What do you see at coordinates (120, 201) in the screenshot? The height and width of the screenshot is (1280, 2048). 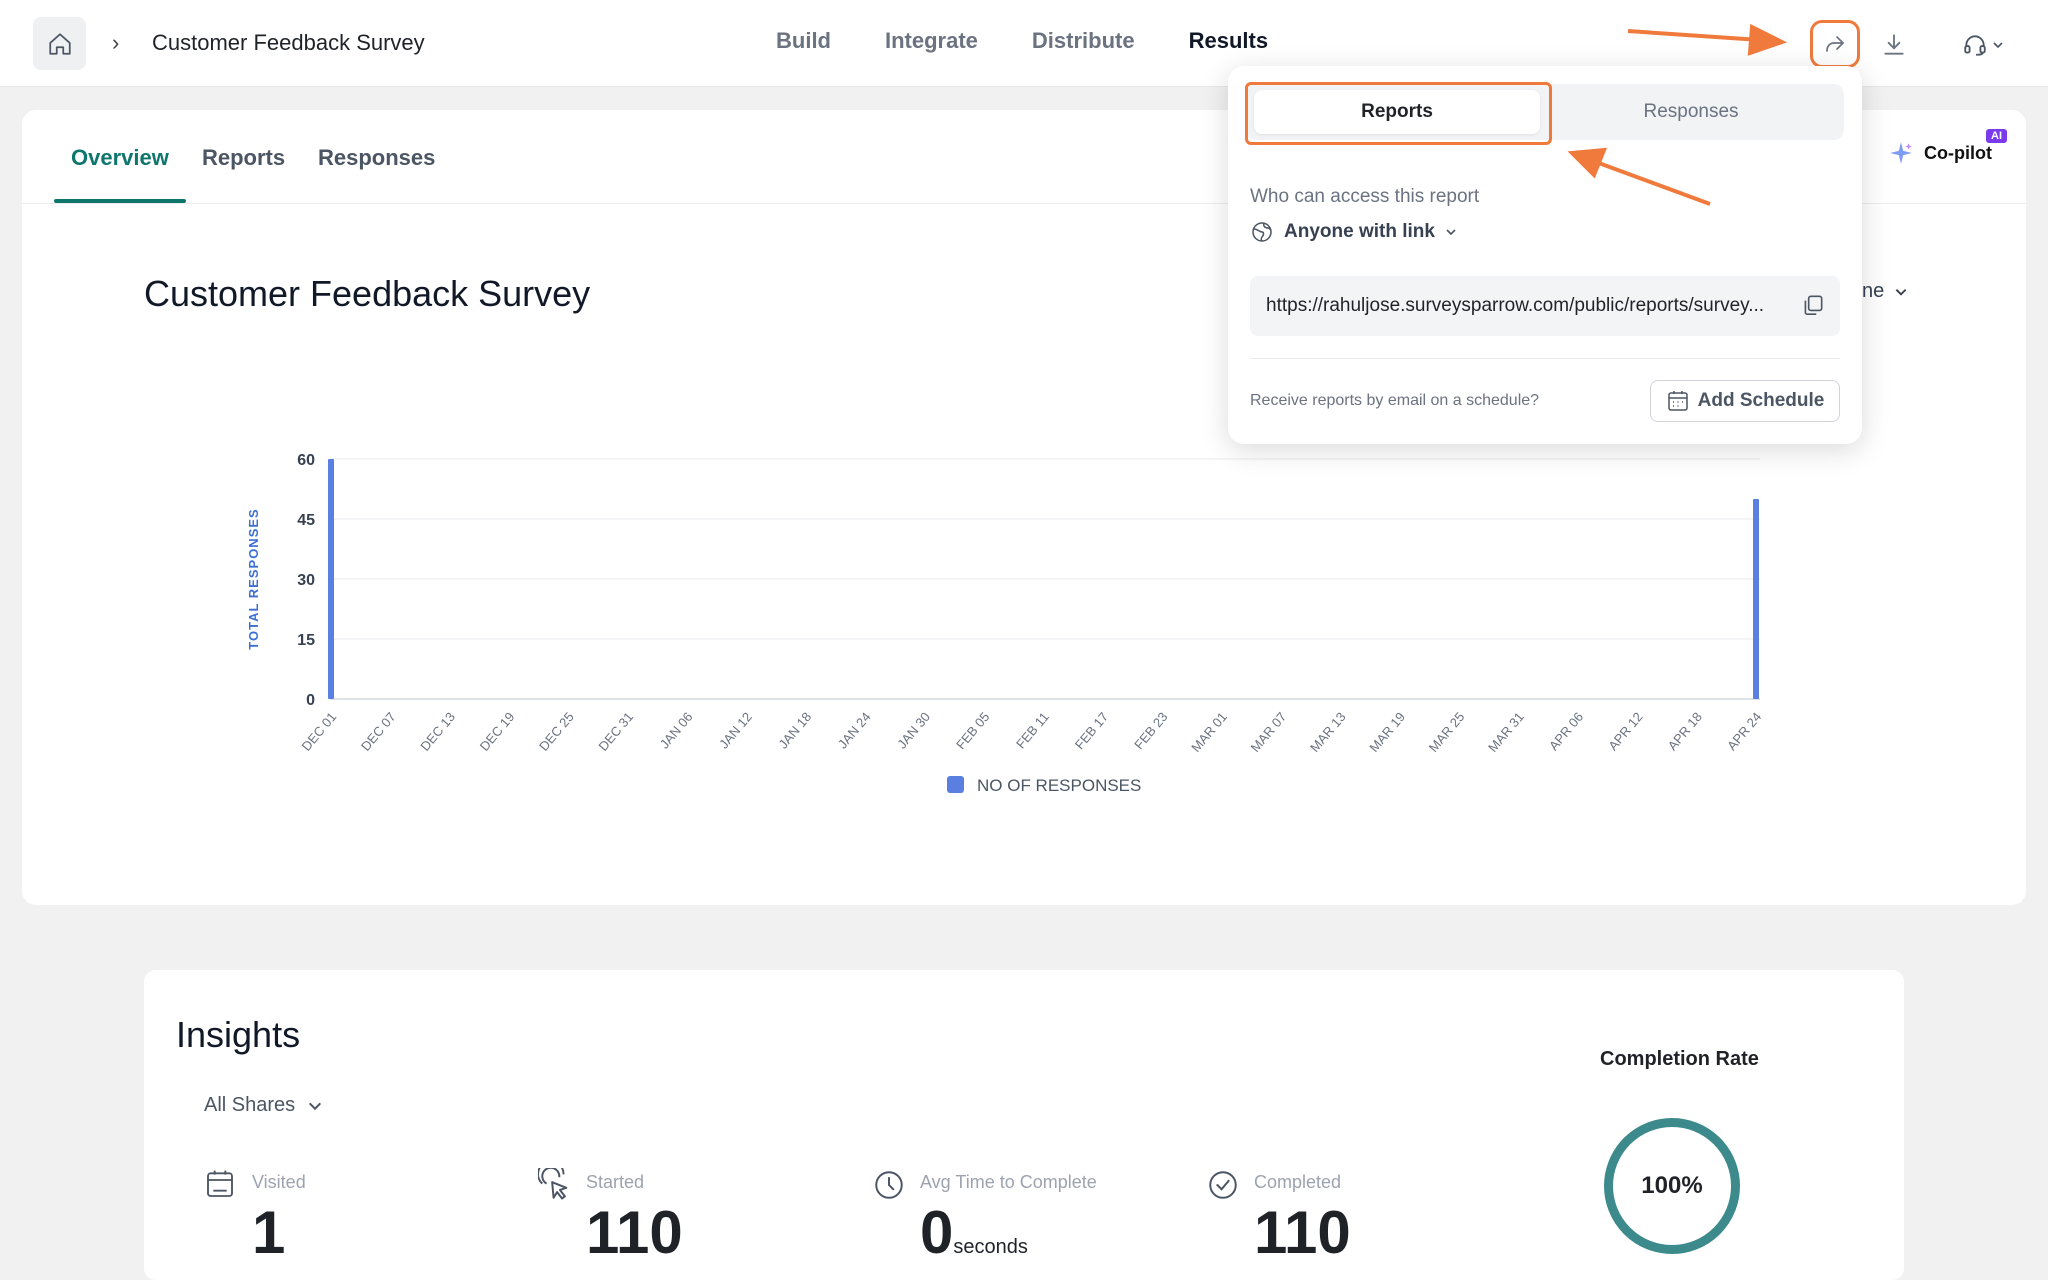 I see `active-tab-underline` at bounding box center [120, 201].